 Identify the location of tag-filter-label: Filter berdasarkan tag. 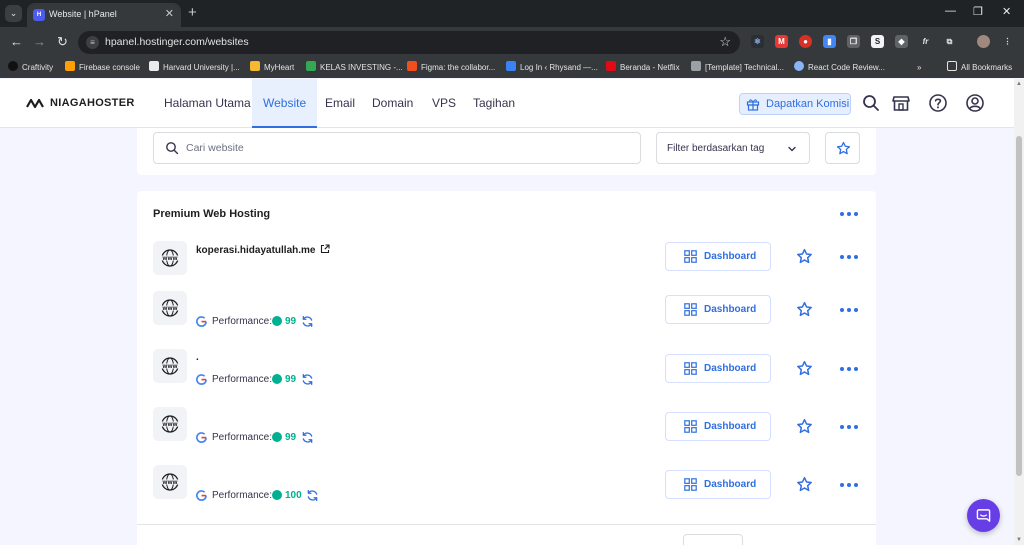
(716, 148).